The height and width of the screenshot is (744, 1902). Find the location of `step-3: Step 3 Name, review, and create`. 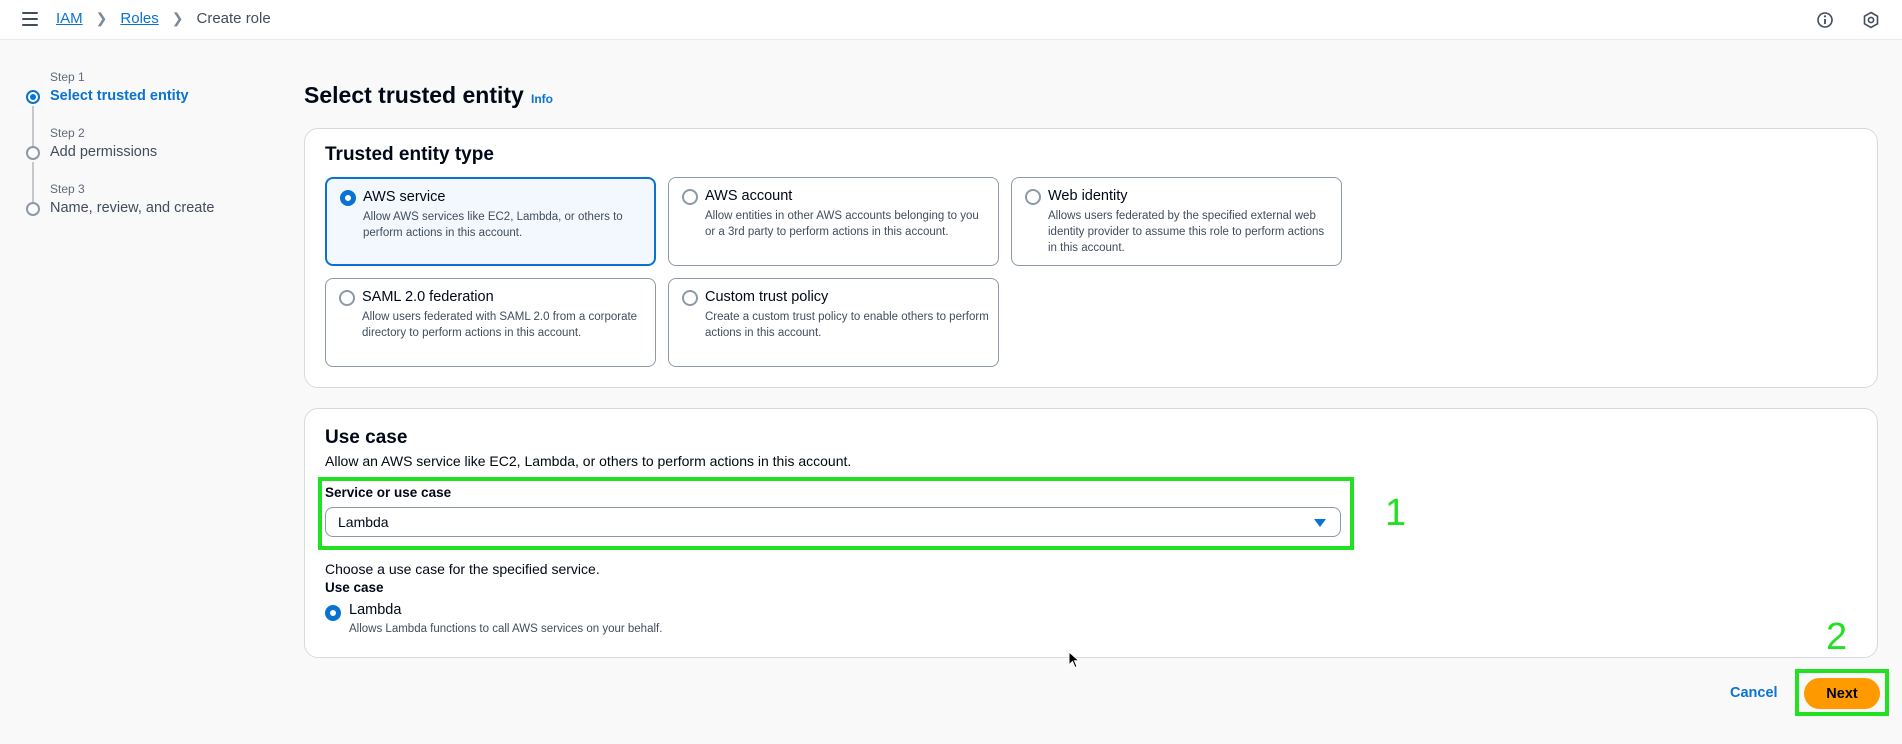

step-3: Step 3 Name, review, and create is located at coordinates (147, 210).